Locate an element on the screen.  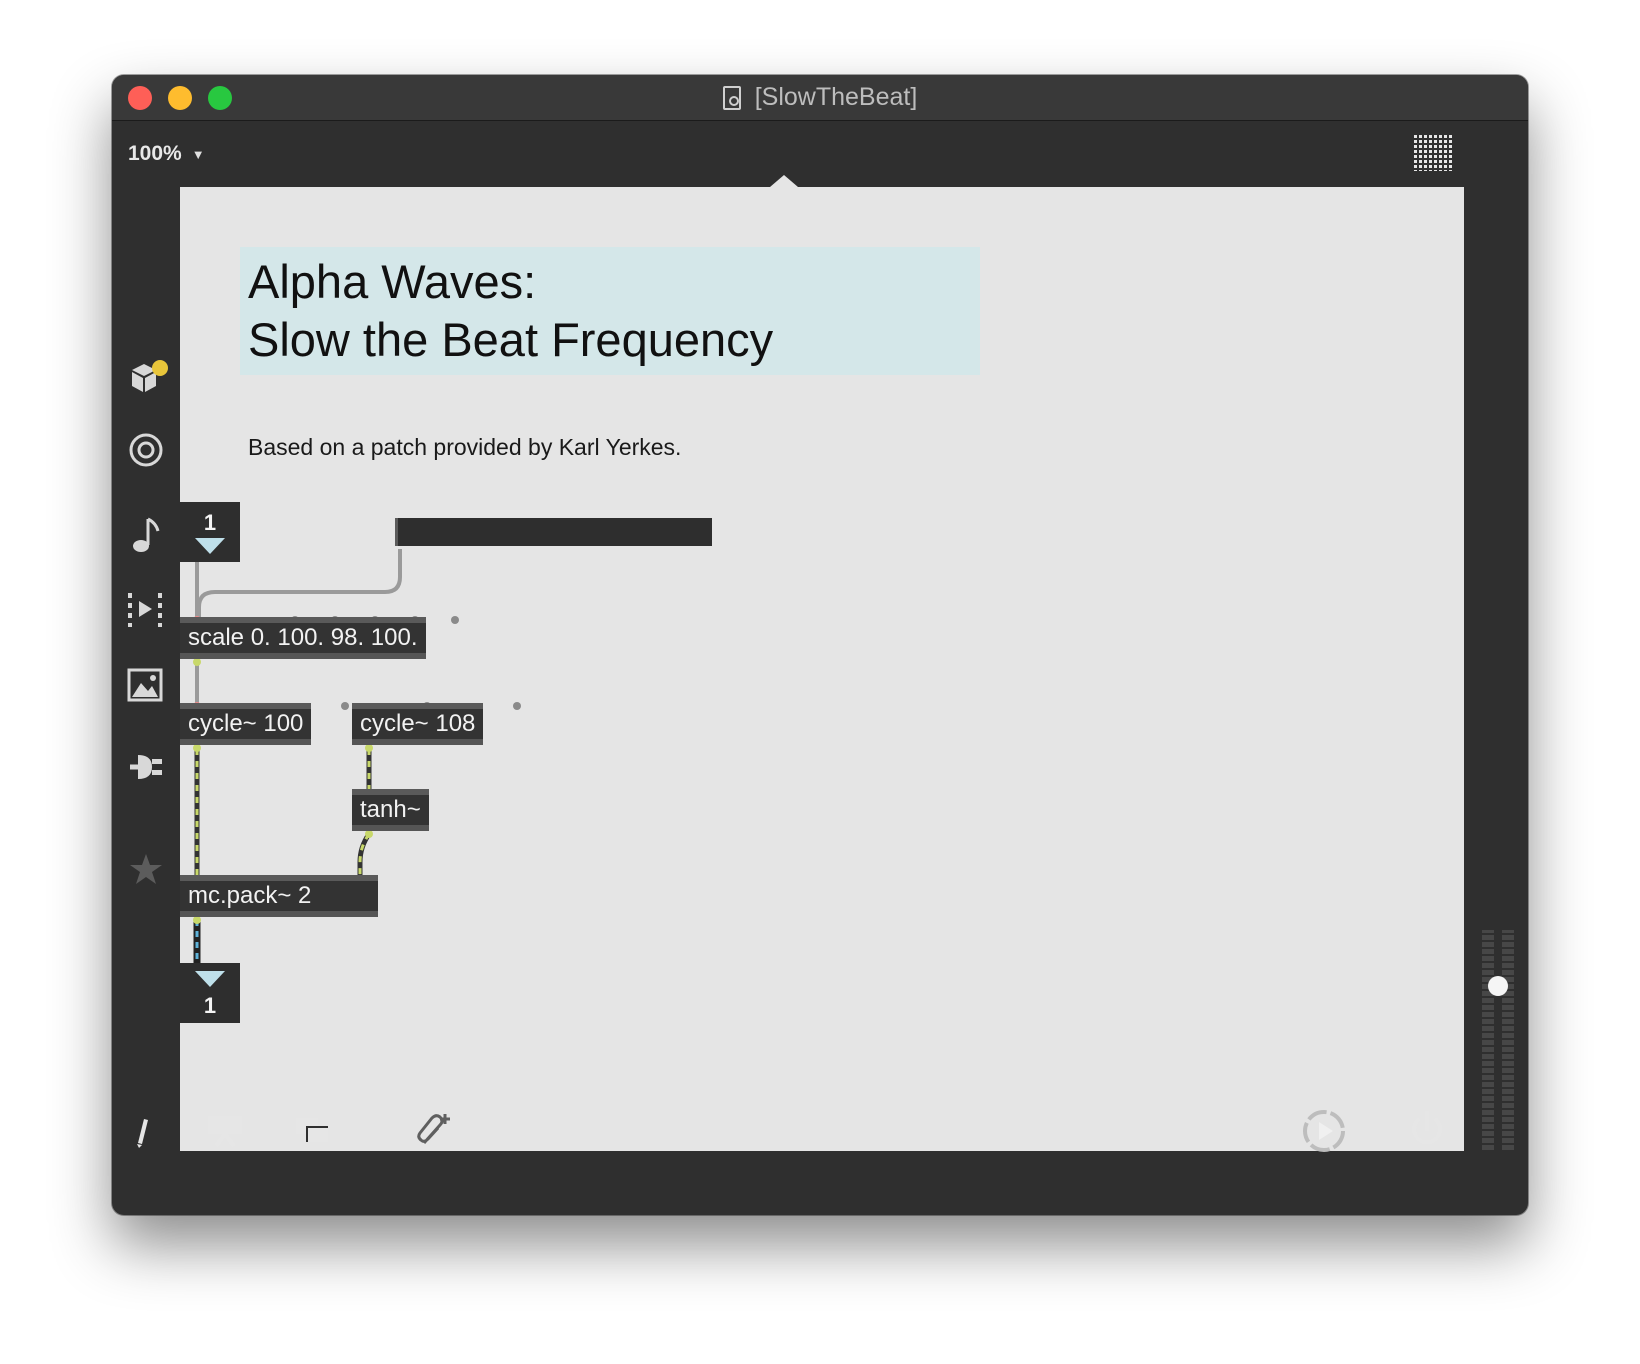
patch-title-line-2: Slow the Beat Frequency is located at coordinates (511, 339).